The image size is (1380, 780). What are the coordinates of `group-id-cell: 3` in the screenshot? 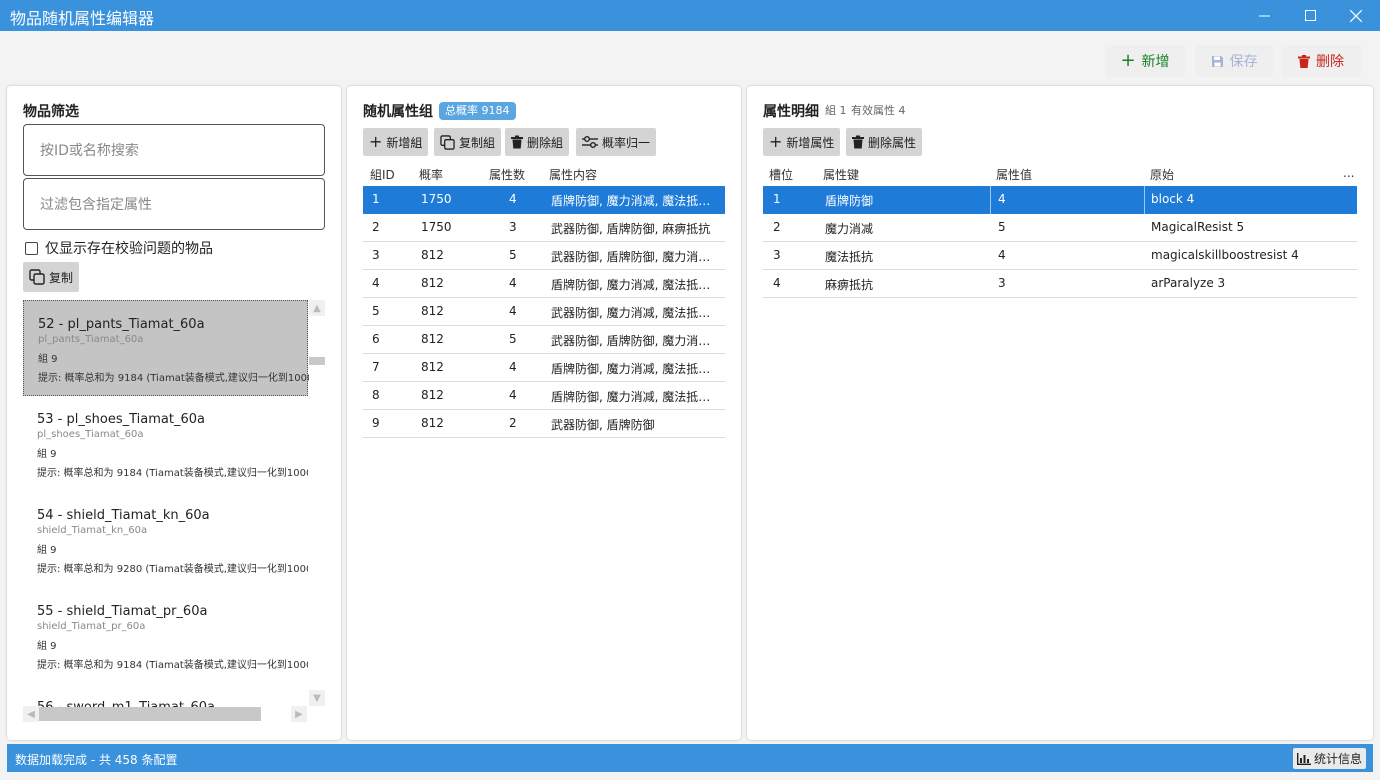 It's located at (376, 255).